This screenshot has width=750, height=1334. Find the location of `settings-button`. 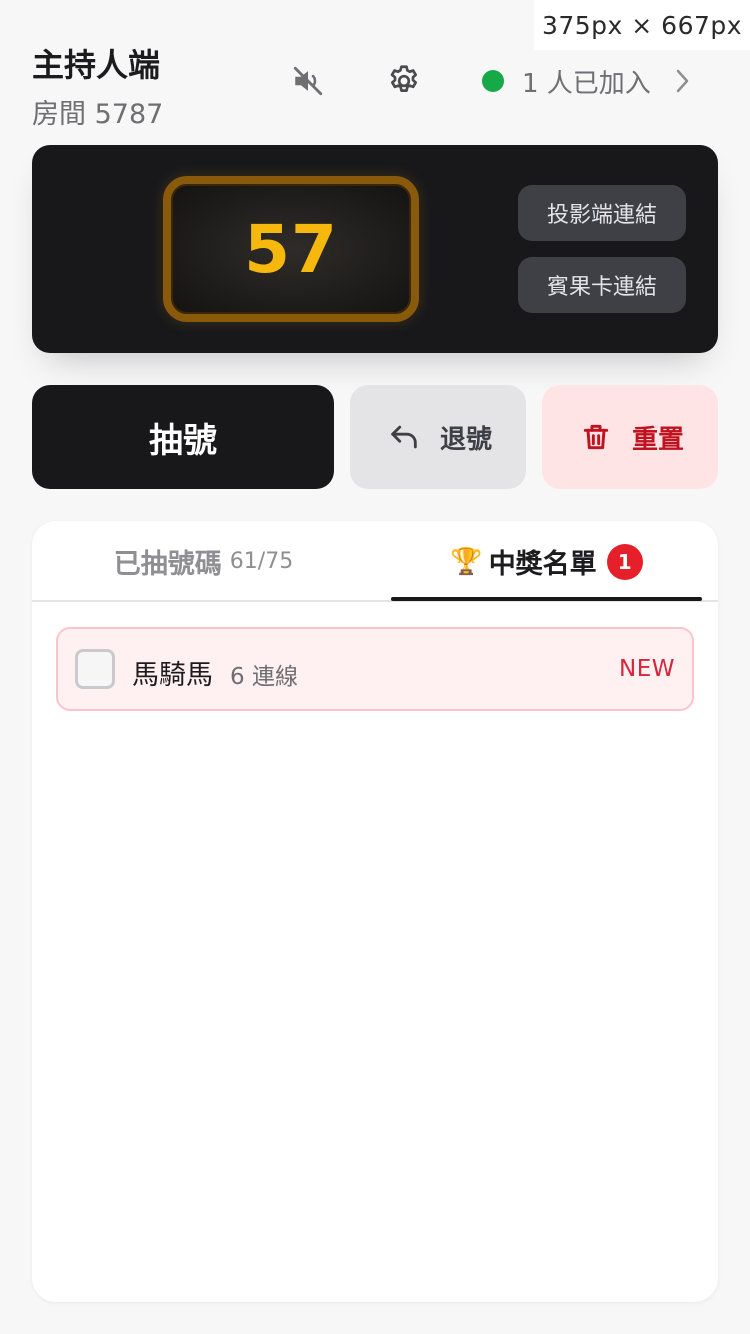

settings-button is located at coordinates (404, 81).